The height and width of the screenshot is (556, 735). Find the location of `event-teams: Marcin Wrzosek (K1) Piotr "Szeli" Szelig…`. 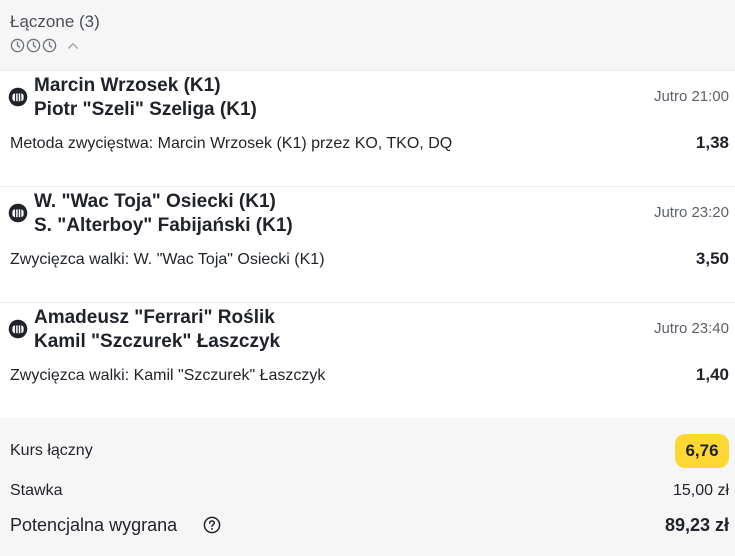

event-teams: Marcin Wrzosek (K1) Piotr "Szeli" Szelig… is located at coordinates (145, 98).